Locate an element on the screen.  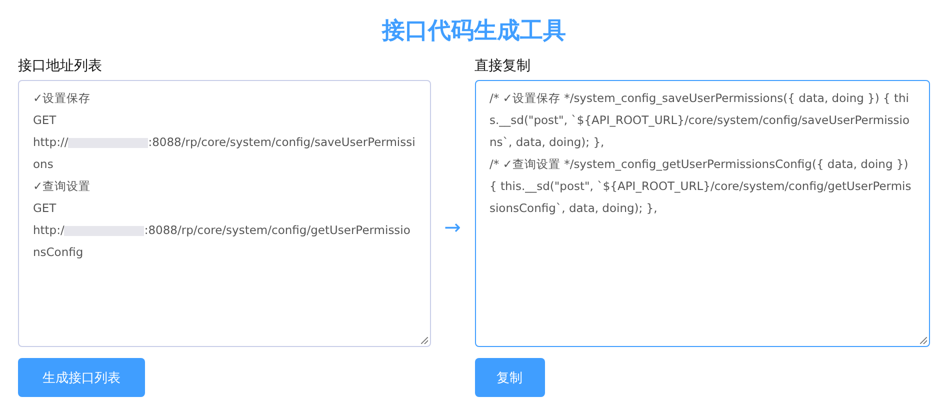
entry-url: http:/ :8088/rp/core/system/config/getUserPermissionsConfig is located at coordinates (222, 241).